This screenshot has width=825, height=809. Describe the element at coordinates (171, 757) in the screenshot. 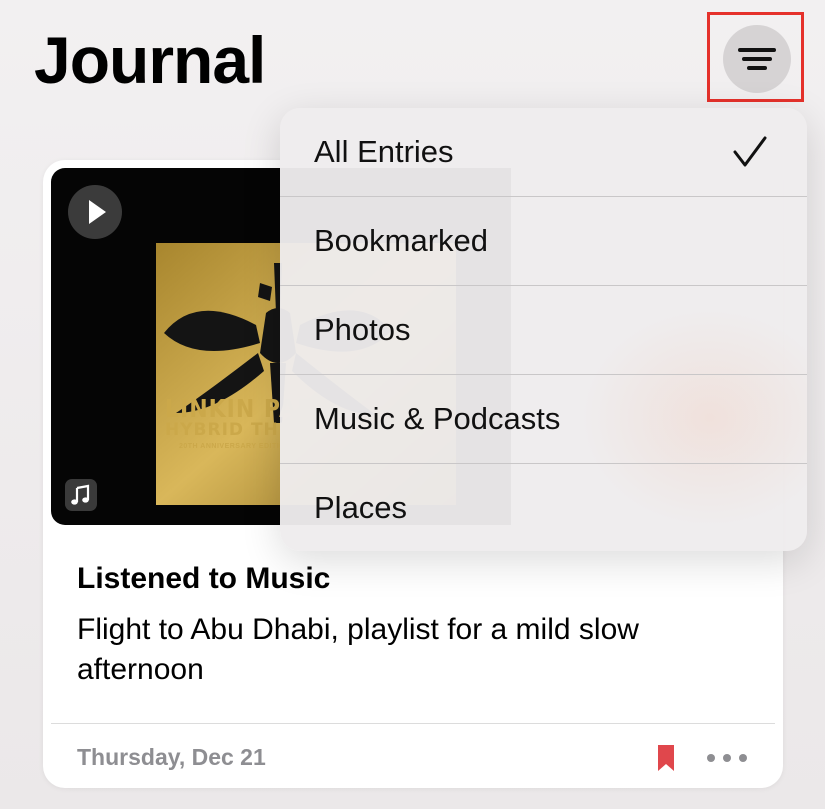

I see `entry-date: Thursday, Dec 21` at that location.